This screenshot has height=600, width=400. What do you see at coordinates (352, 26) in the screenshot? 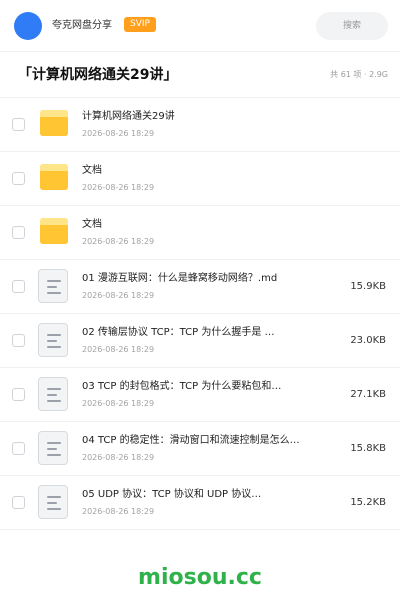
I see `search-button: 搜索` at bounding box center [352, 26].